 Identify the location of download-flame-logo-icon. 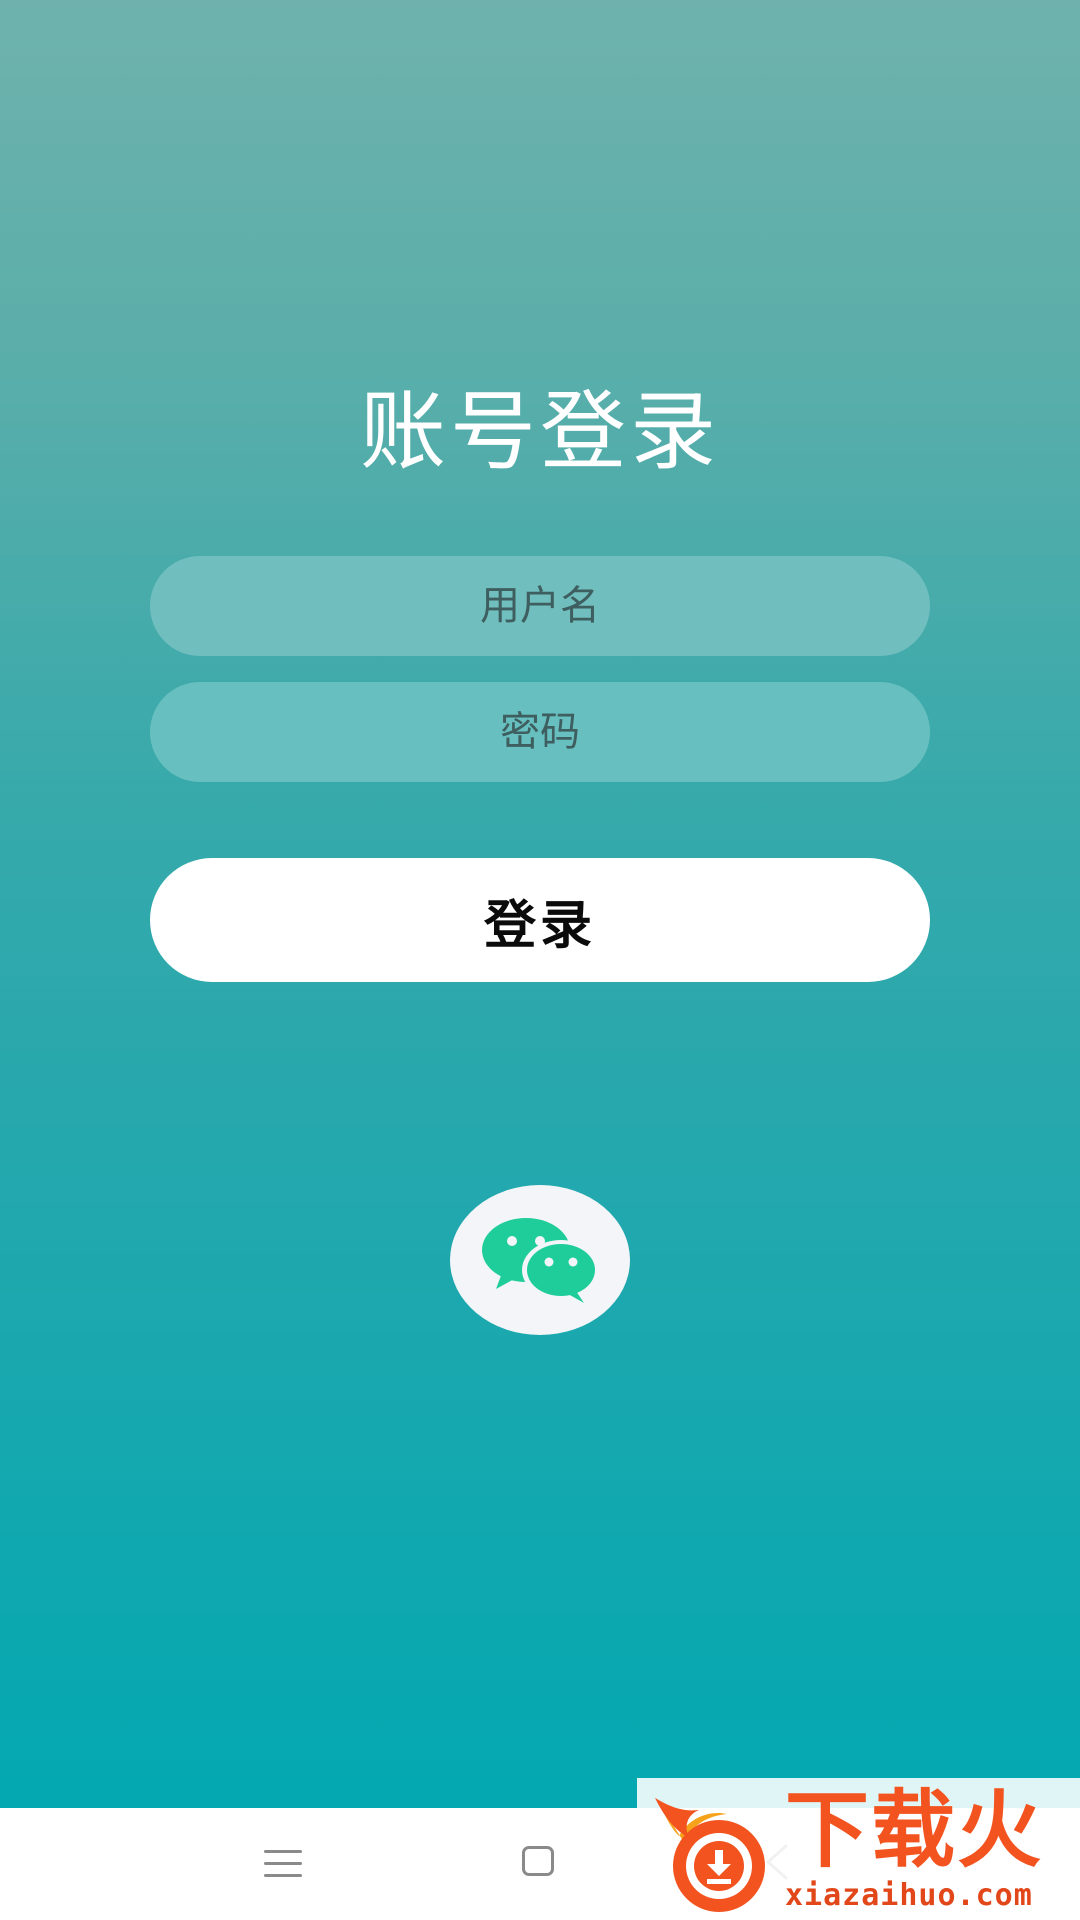
(708, 1851).